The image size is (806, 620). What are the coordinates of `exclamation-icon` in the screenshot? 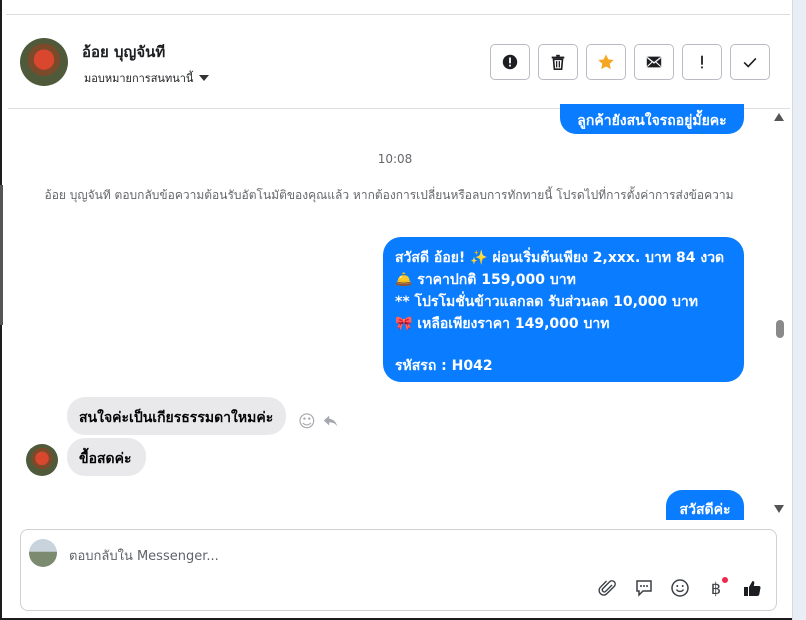 It's located at (702, 62).